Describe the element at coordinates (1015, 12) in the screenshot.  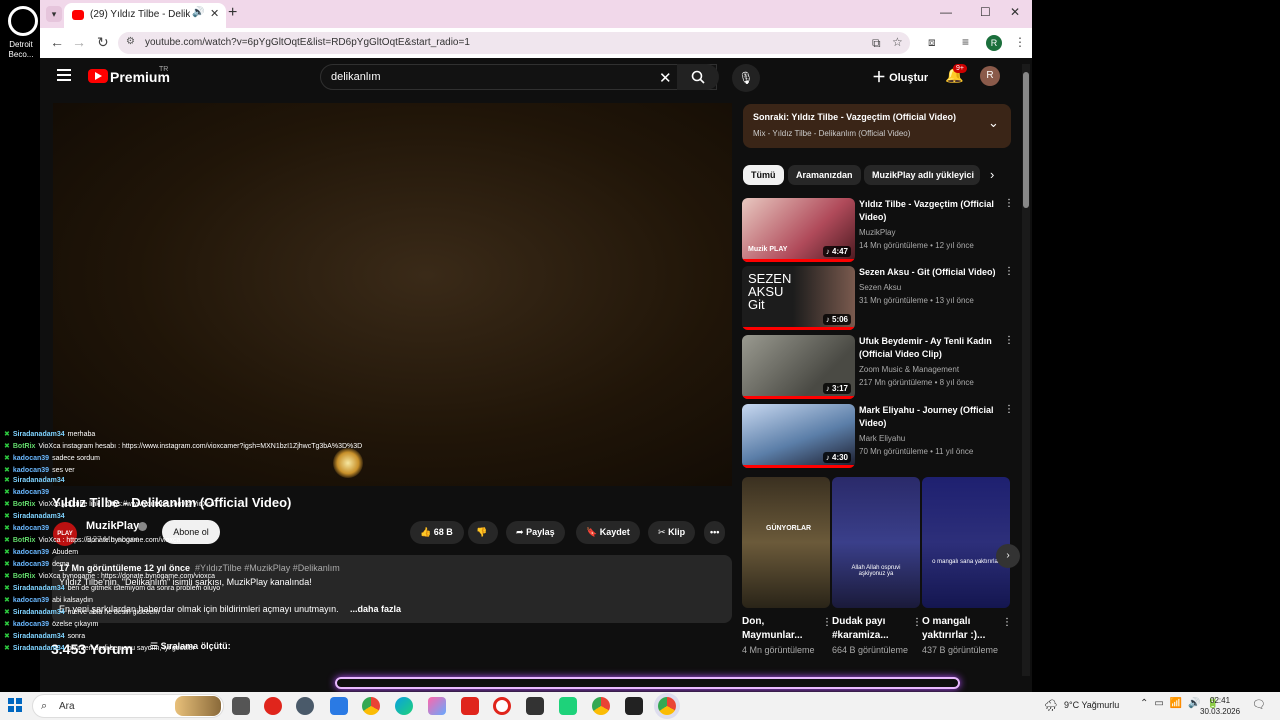
I see `close-window-button: ✕` at that location.